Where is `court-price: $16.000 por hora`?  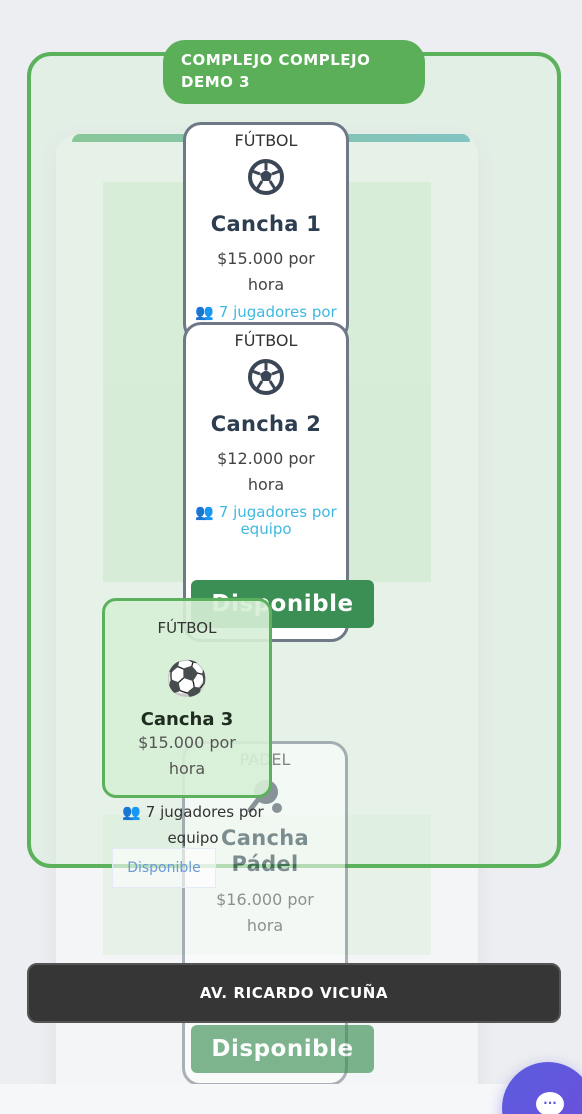 court-price: $16.000 por hora is located at coordinates (265, 912).